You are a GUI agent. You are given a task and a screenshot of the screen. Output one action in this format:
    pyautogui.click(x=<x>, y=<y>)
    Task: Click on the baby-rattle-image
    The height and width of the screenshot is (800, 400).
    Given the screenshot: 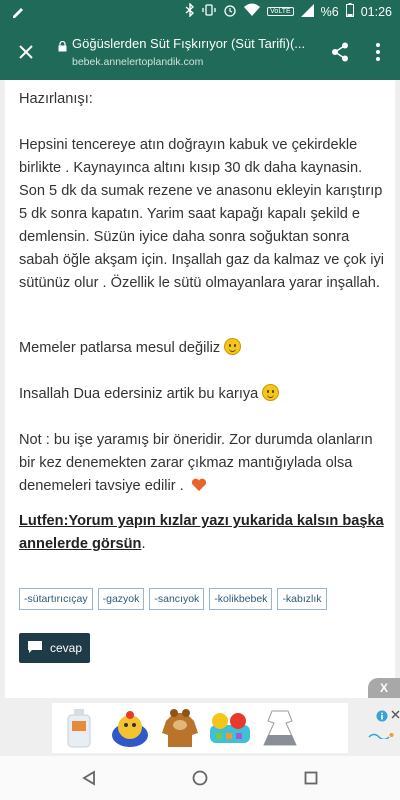 What is the action you would take?
    pyautogui.click(x=230, y=728)
    